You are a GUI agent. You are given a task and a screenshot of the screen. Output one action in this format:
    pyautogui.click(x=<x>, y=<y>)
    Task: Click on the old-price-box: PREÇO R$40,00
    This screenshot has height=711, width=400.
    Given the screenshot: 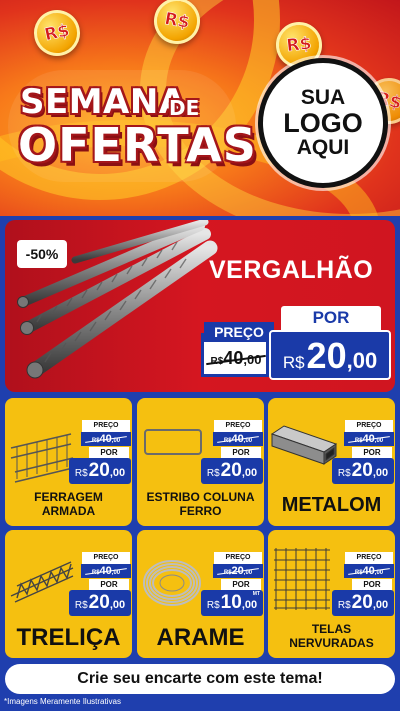 What is the action you would take?
    pyautogui.click(x=237, y=349)
    